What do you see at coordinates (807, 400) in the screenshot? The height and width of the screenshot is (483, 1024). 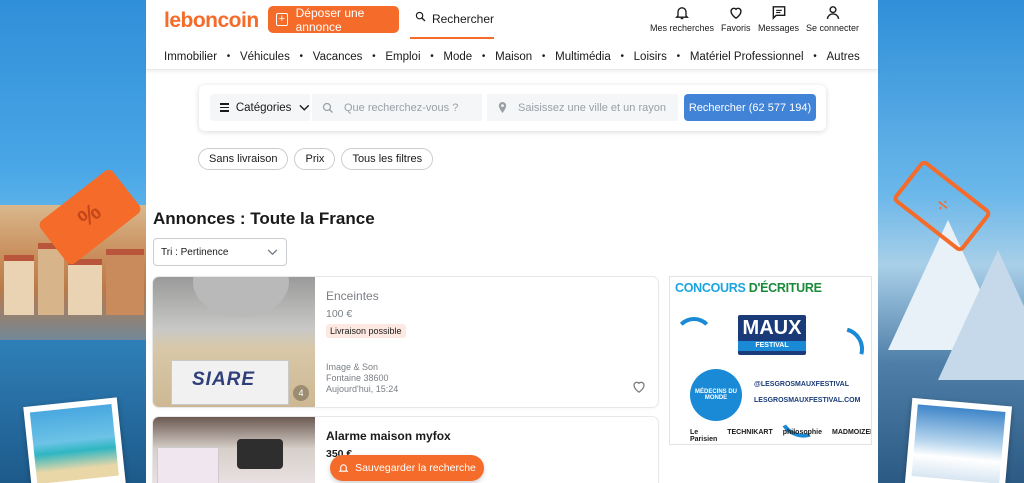 I see `ad-website: LESGROSMAUXFESTIVAL.COM` at bounding box center [807, 400].